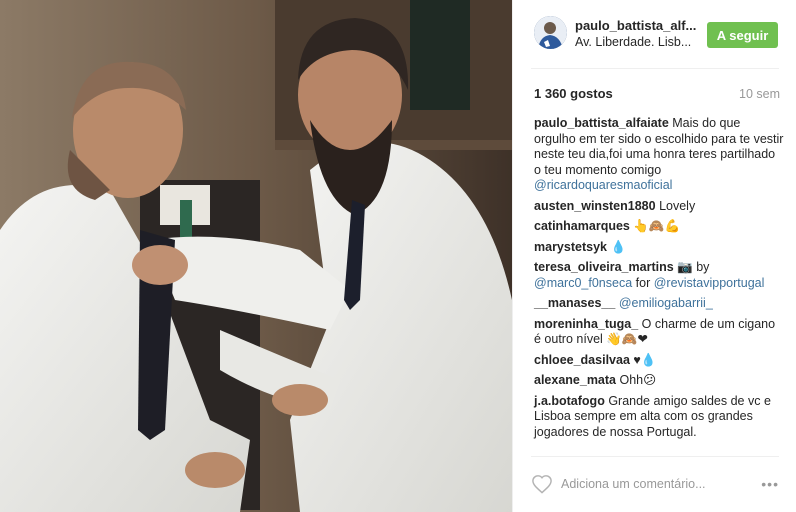 This screenshot has height=512, width=796. Describe the element at coordinates (575, 380) in the screenshot. I see `comment-username: alexane_mata` at that location.